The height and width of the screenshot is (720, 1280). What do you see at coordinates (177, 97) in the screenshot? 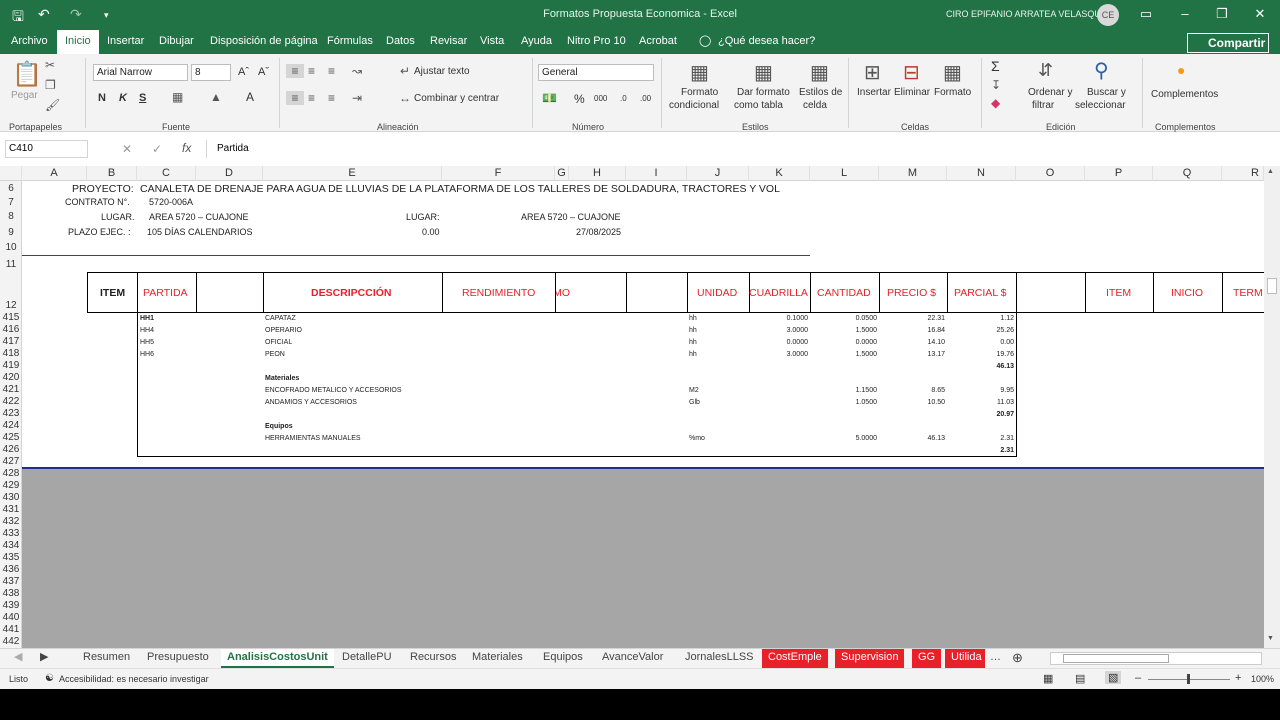
I see `borders-icon: ▦` at bounding box center [177, 97].